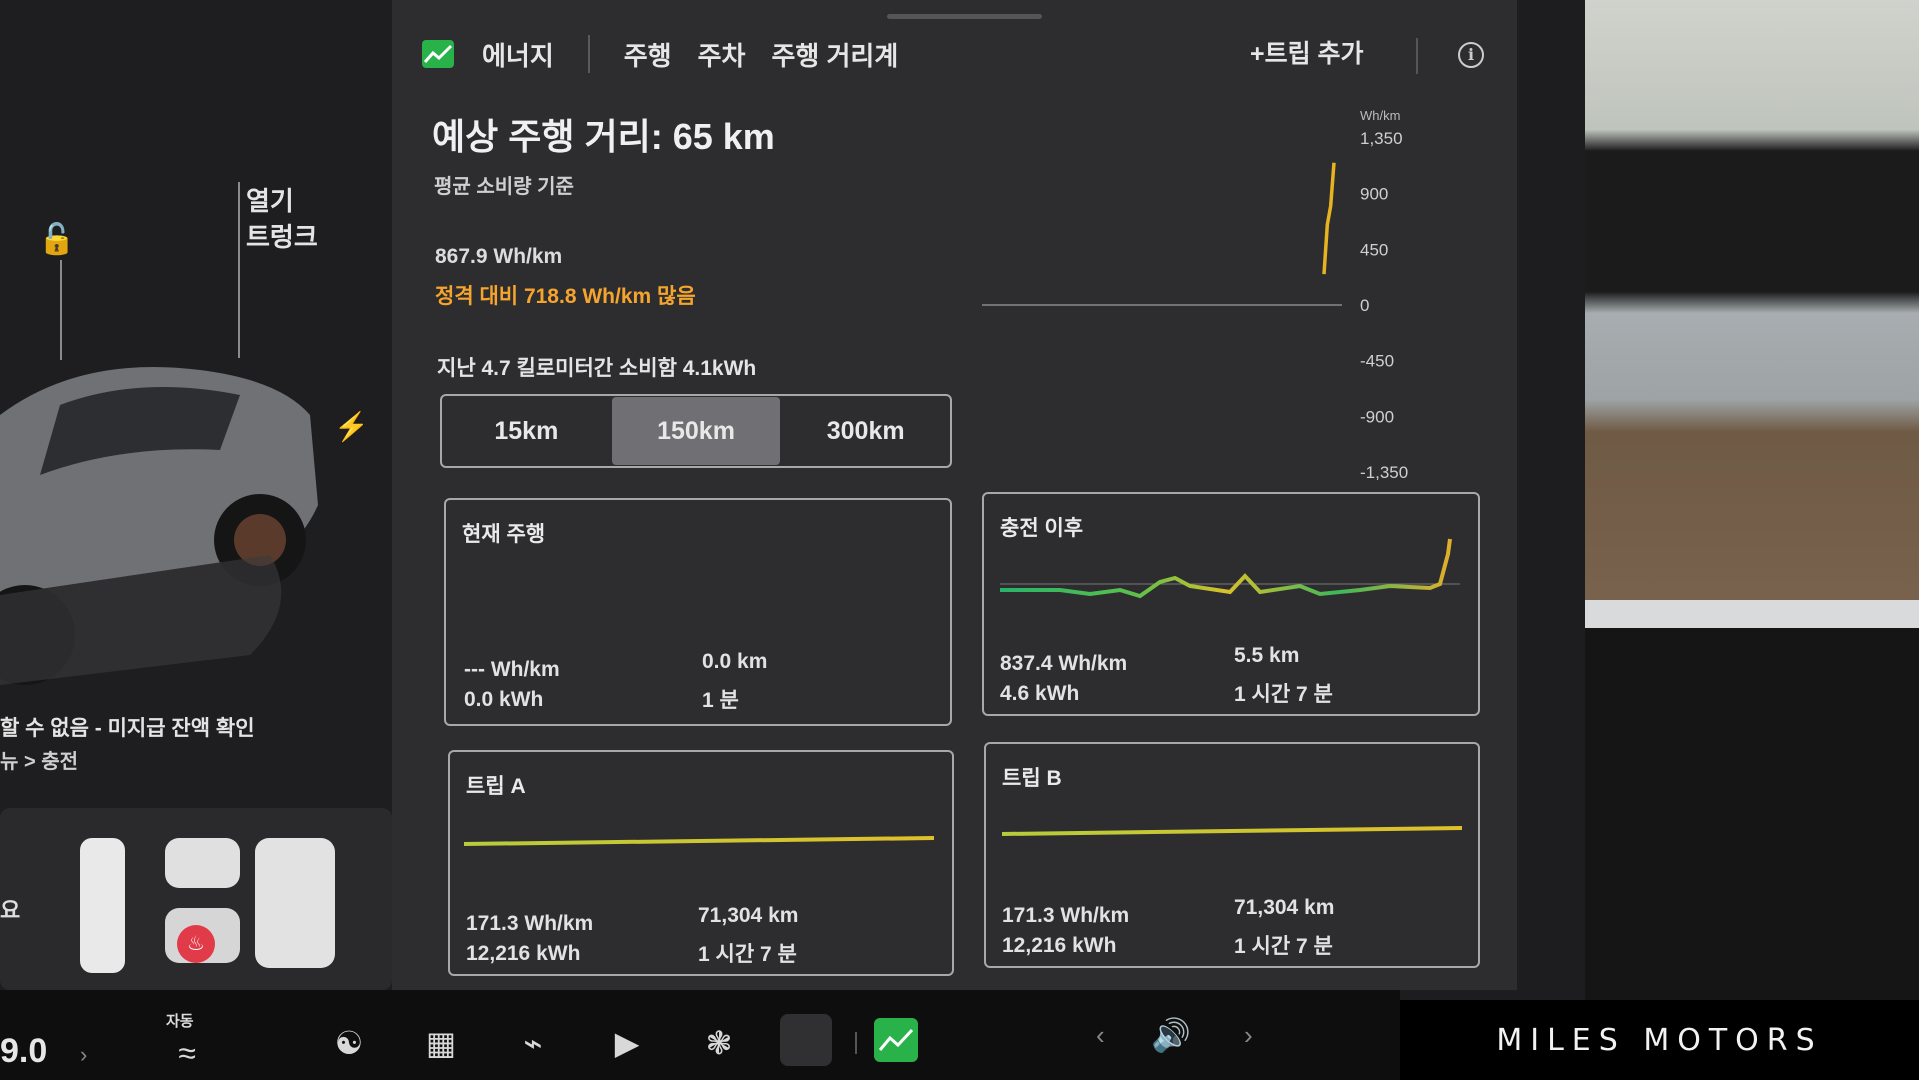  I want to click on stat-consumption: 837.4 Wh/km, so click(1064, 663).